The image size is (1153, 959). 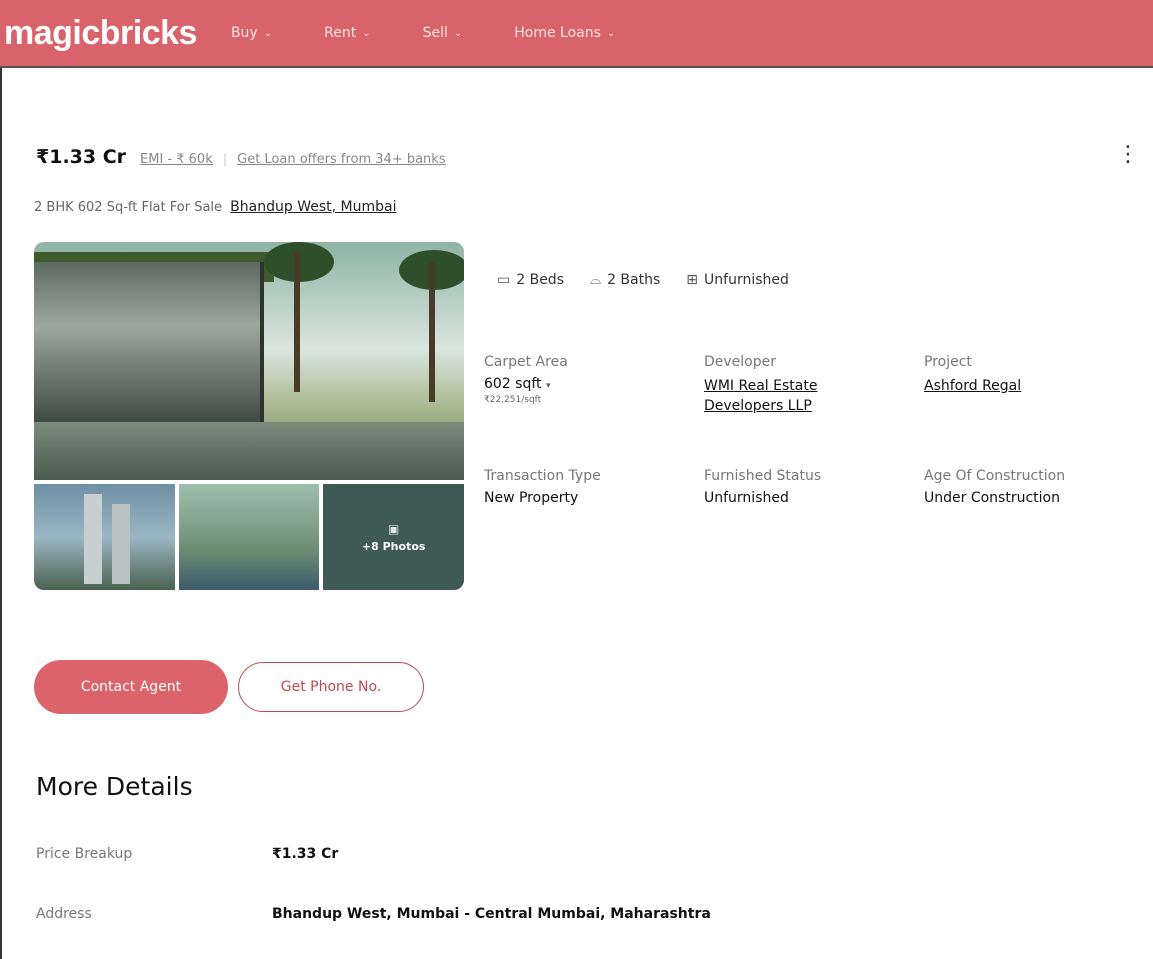 What do you see at coordinates (531, 498) in the screenshot?
I see `transaction-value: New Property` at bounding box center [531, 498].